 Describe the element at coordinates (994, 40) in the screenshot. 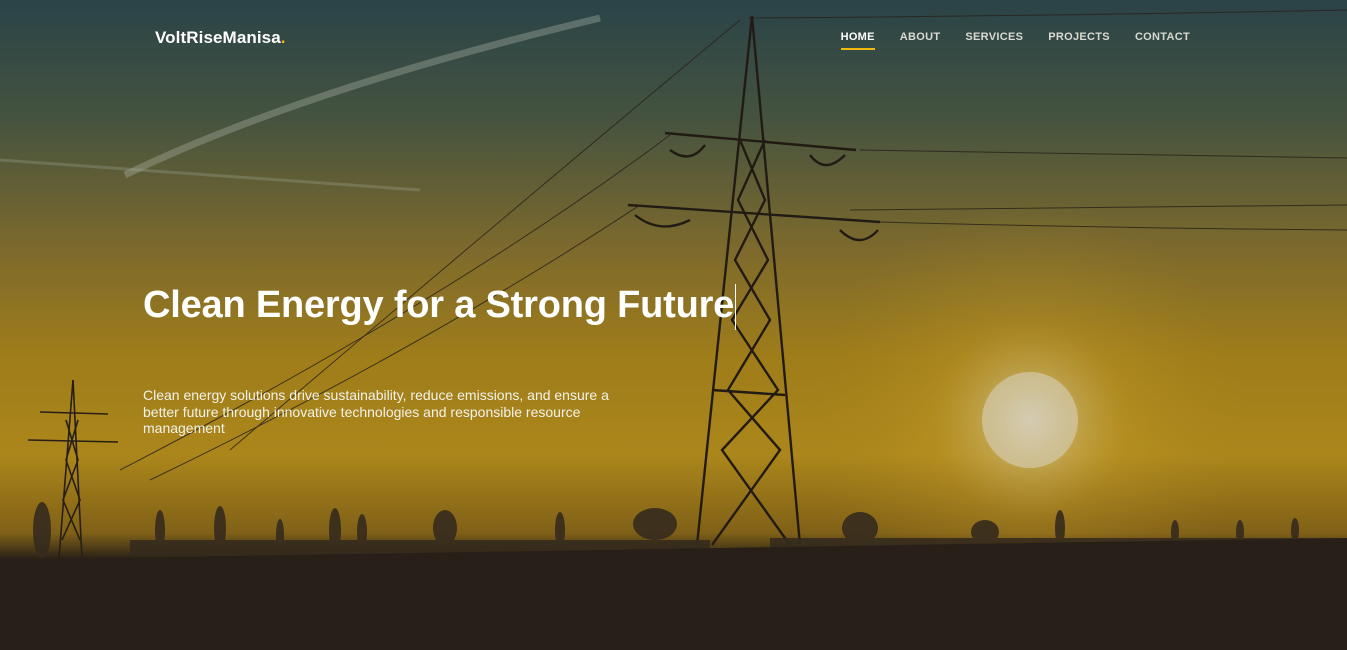

I see `nav-item-services: SERVICES` at that location.